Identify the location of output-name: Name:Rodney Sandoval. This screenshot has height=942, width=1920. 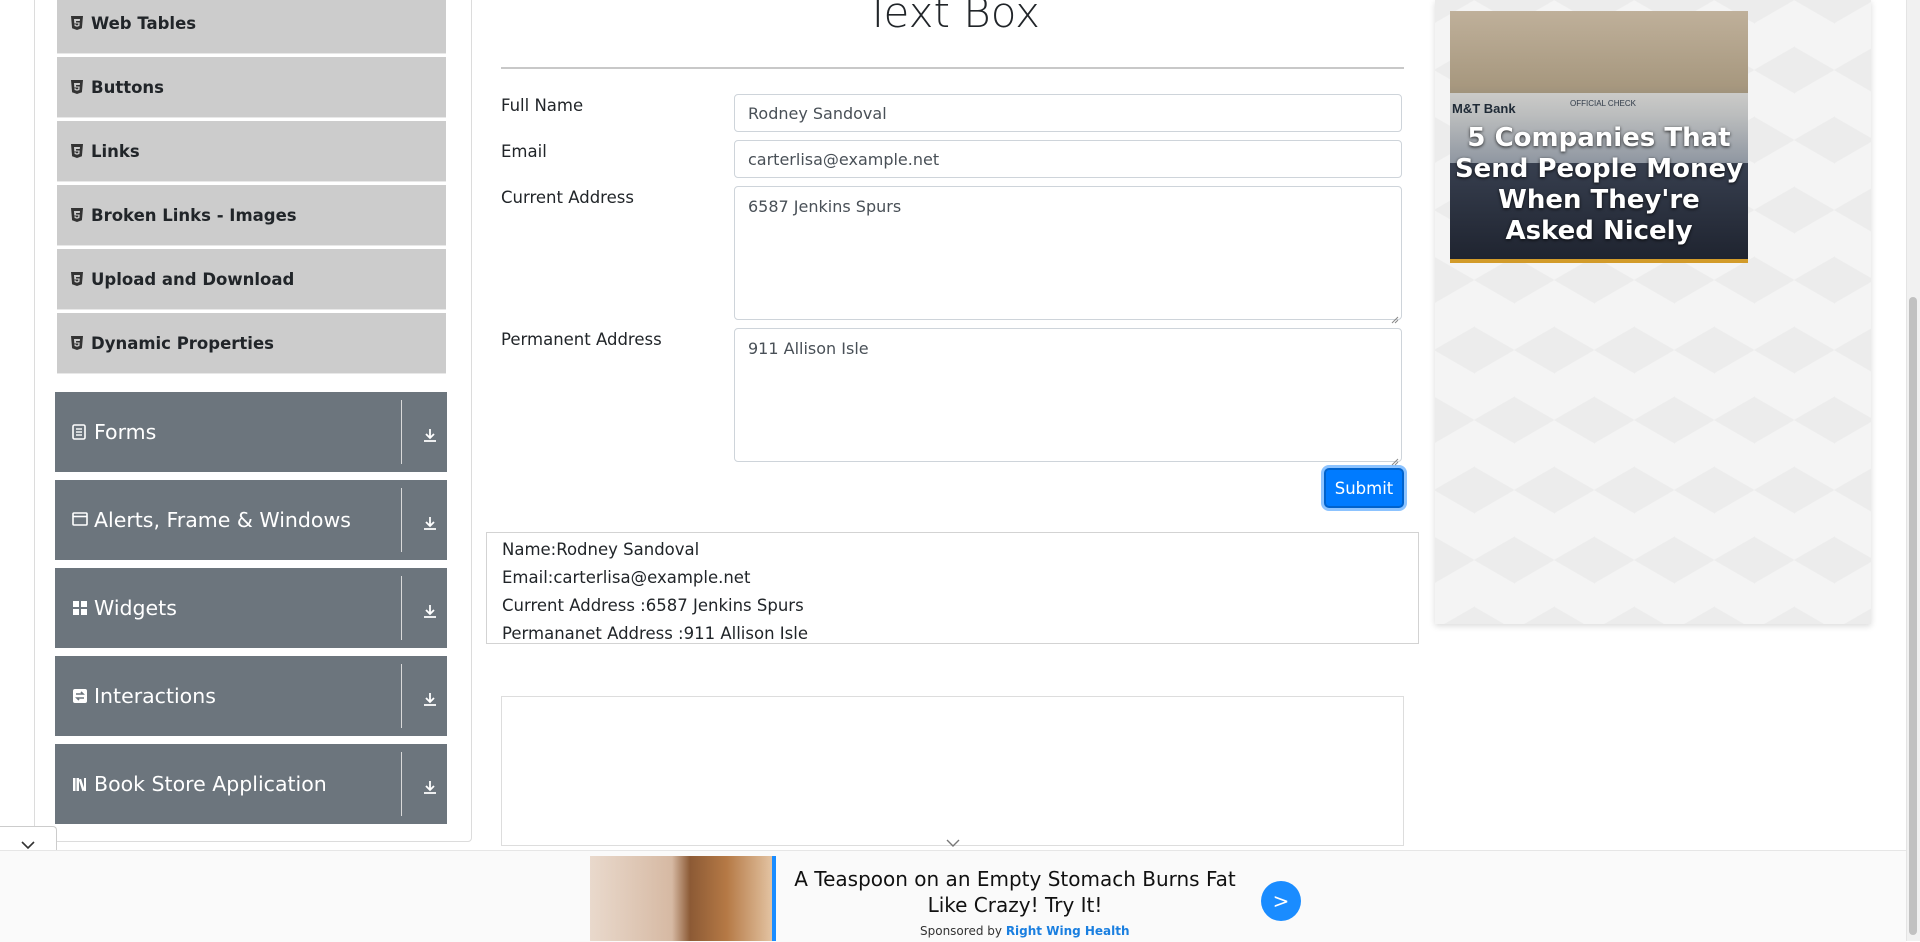
(601, 549).